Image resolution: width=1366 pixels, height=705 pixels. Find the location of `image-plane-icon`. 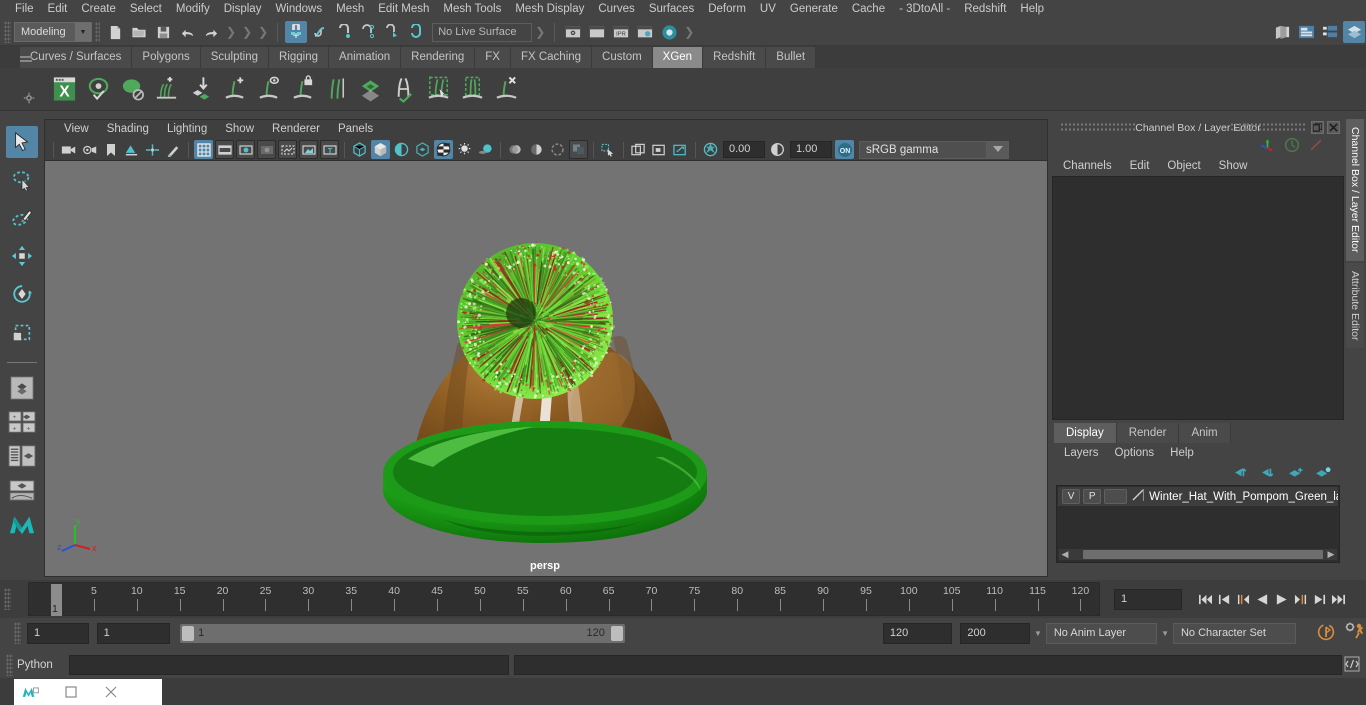

image-plane-icon is located at coordinates (131, 149).